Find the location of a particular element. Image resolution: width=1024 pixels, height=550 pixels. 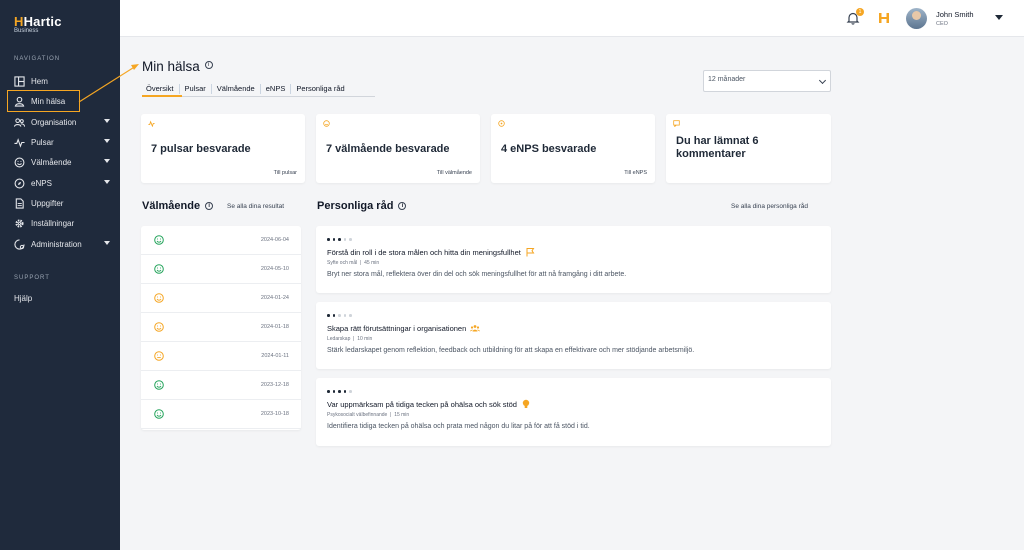

avatar is located at coordinates (916, 18).